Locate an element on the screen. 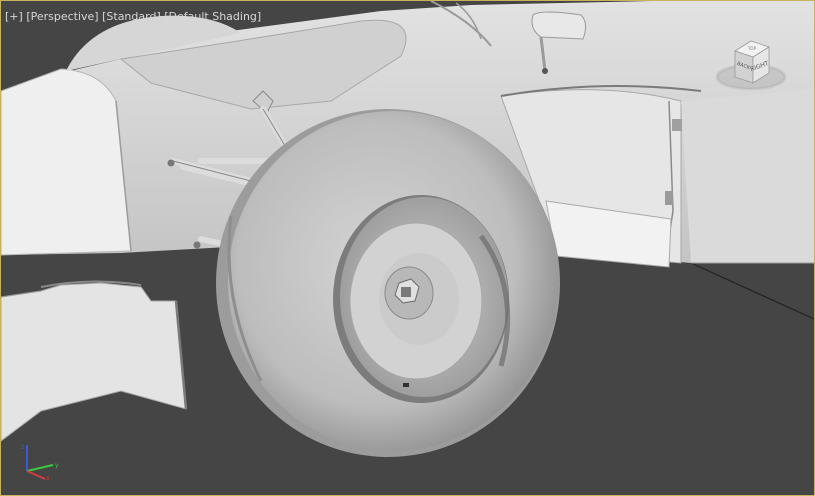 Image resolution: width=815 pixels, height=496 pixels. axis-z-label: z is located at coordinates (22, 447).